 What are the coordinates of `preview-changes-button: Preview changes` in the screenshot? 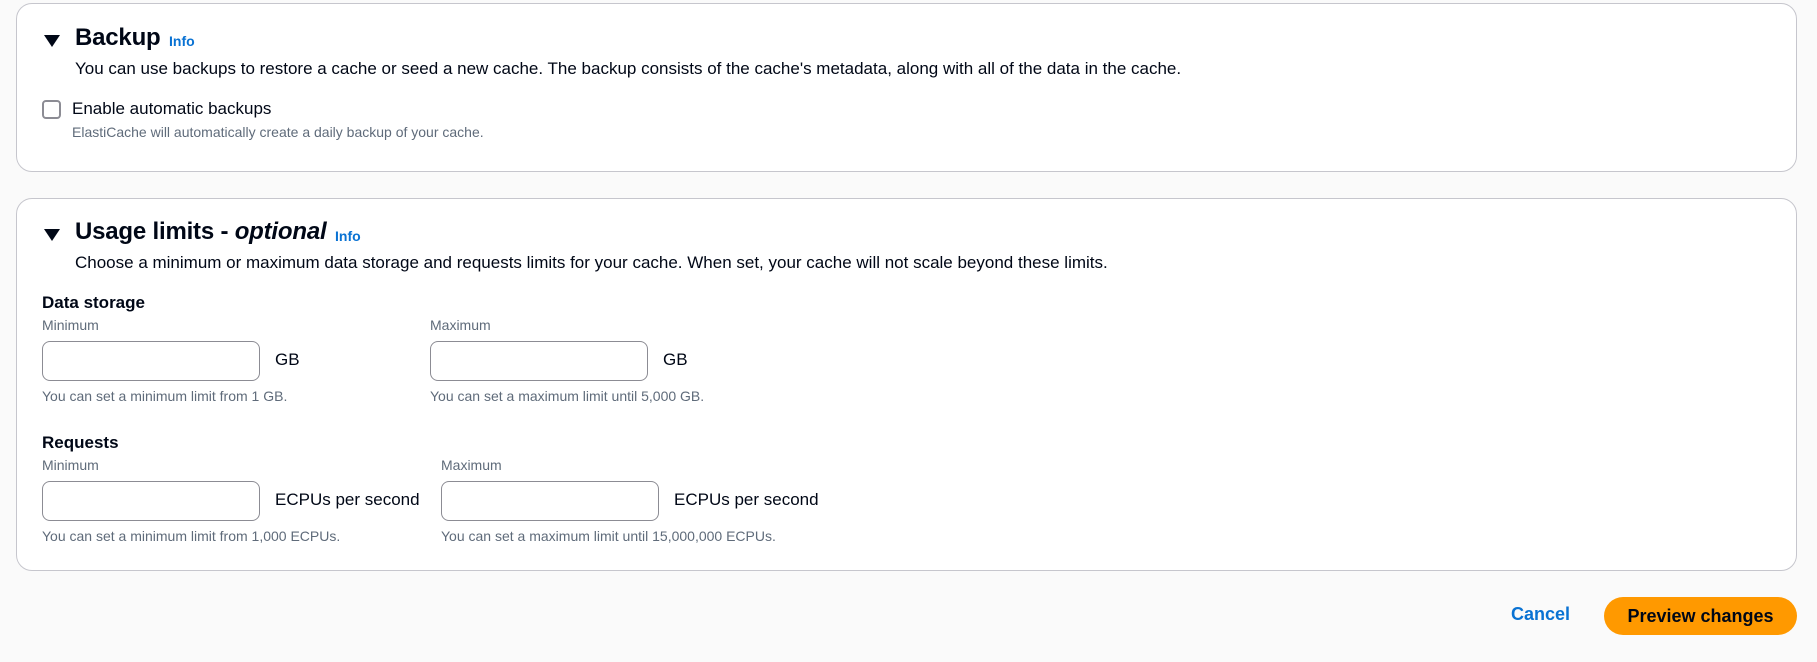 It's located at (1700, 616).